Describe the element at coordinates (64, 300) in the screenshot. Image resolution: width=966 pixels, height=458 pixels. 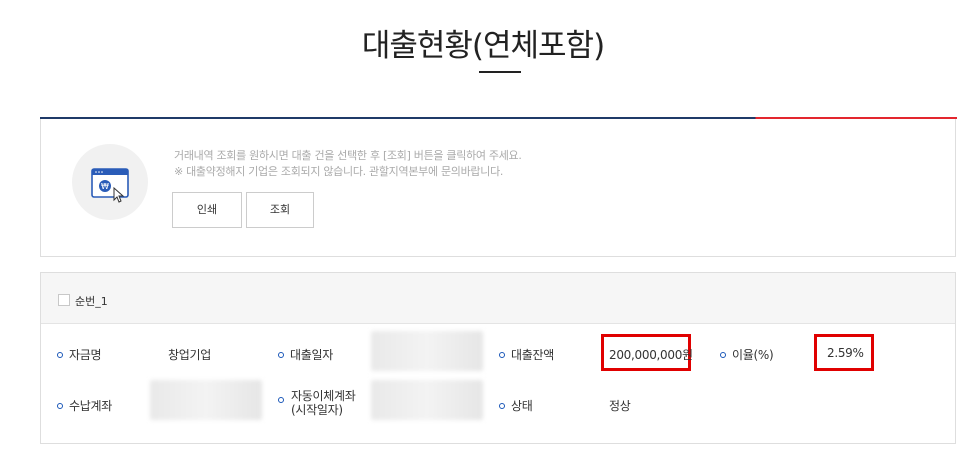
I see `loan-select-checkbox` at that location.